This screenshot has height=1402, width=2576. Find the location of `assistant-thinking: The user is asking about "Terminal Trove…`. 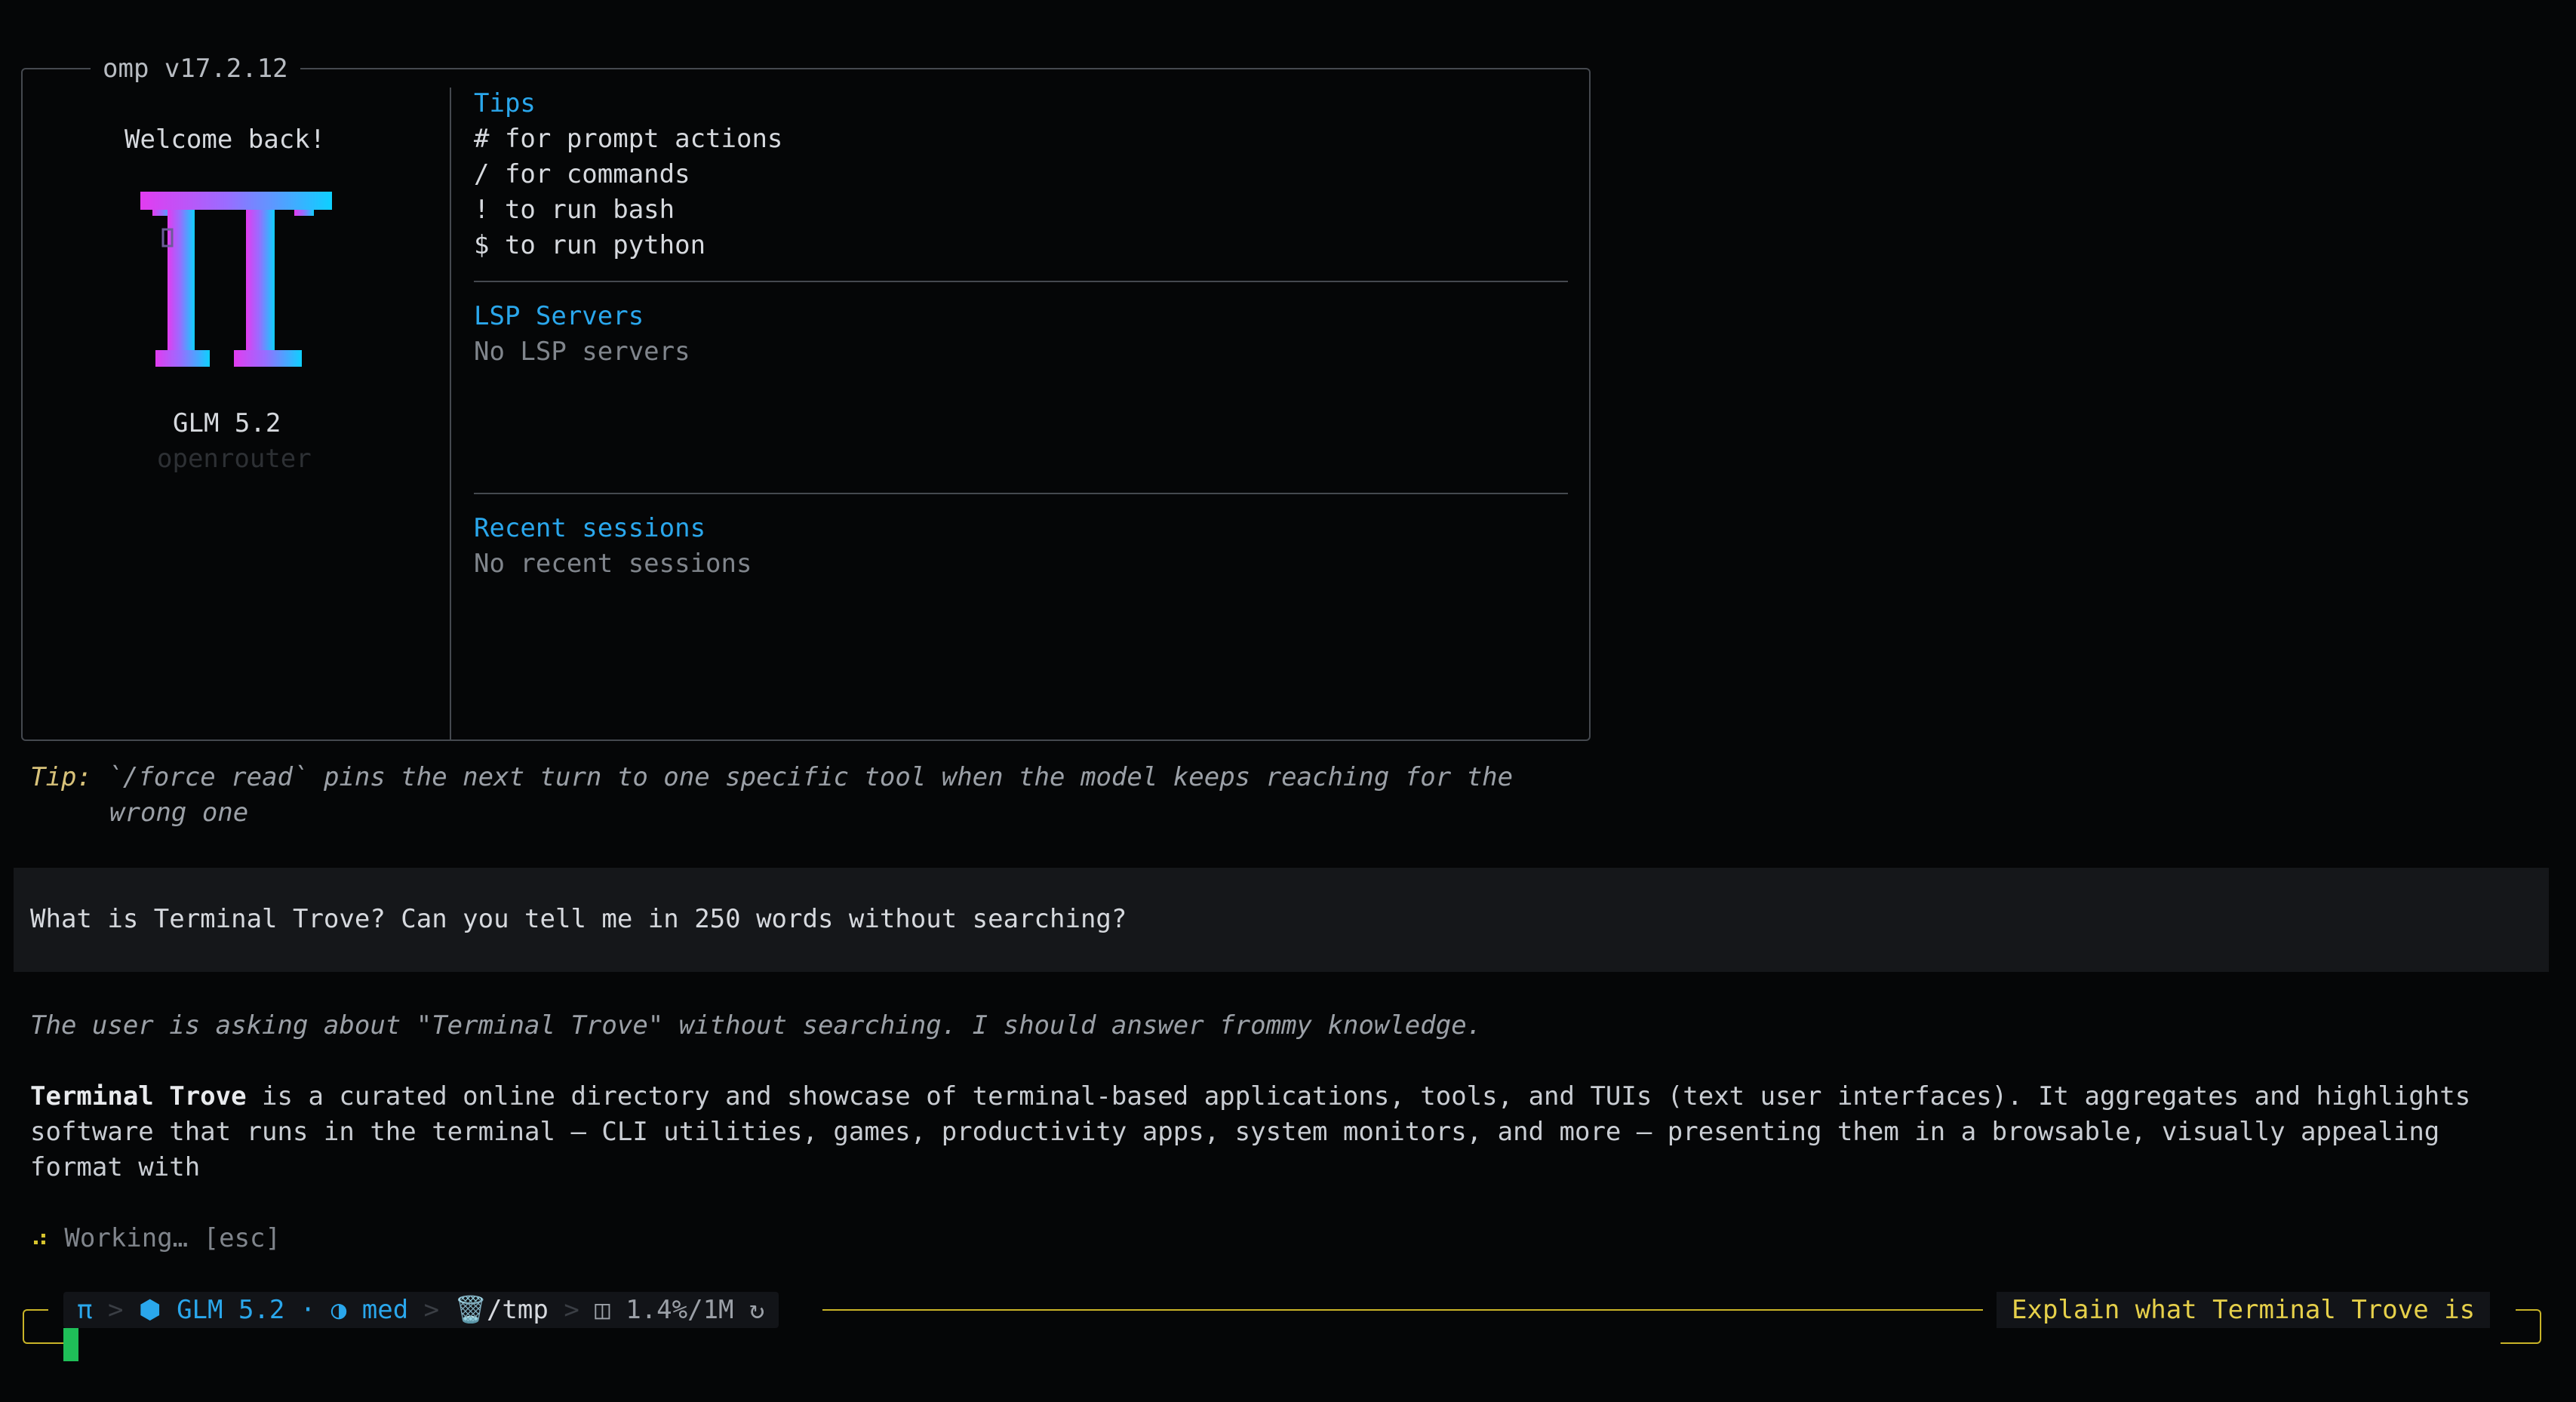

assistant-thinking: The user is asking about "Terminal Trove… is located at coordinates (756, 1025).